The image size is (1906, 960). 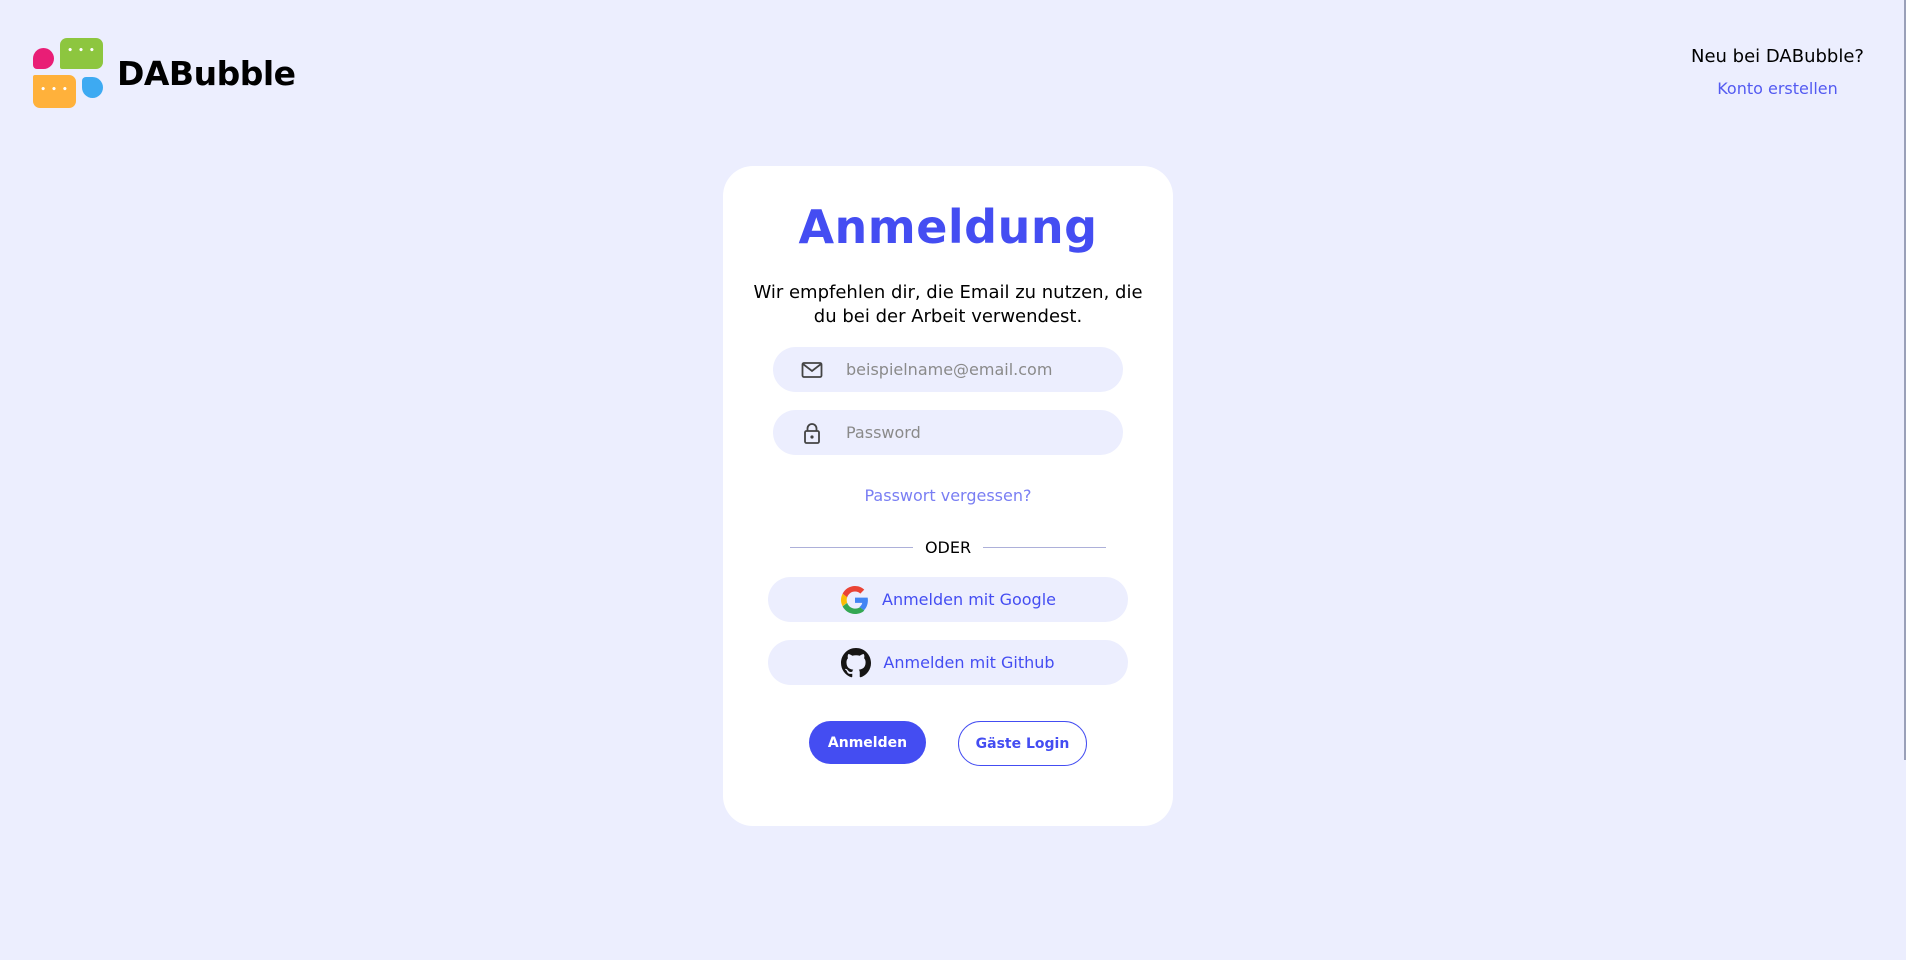 I want to click on password-input, so click(x=971, y=432).